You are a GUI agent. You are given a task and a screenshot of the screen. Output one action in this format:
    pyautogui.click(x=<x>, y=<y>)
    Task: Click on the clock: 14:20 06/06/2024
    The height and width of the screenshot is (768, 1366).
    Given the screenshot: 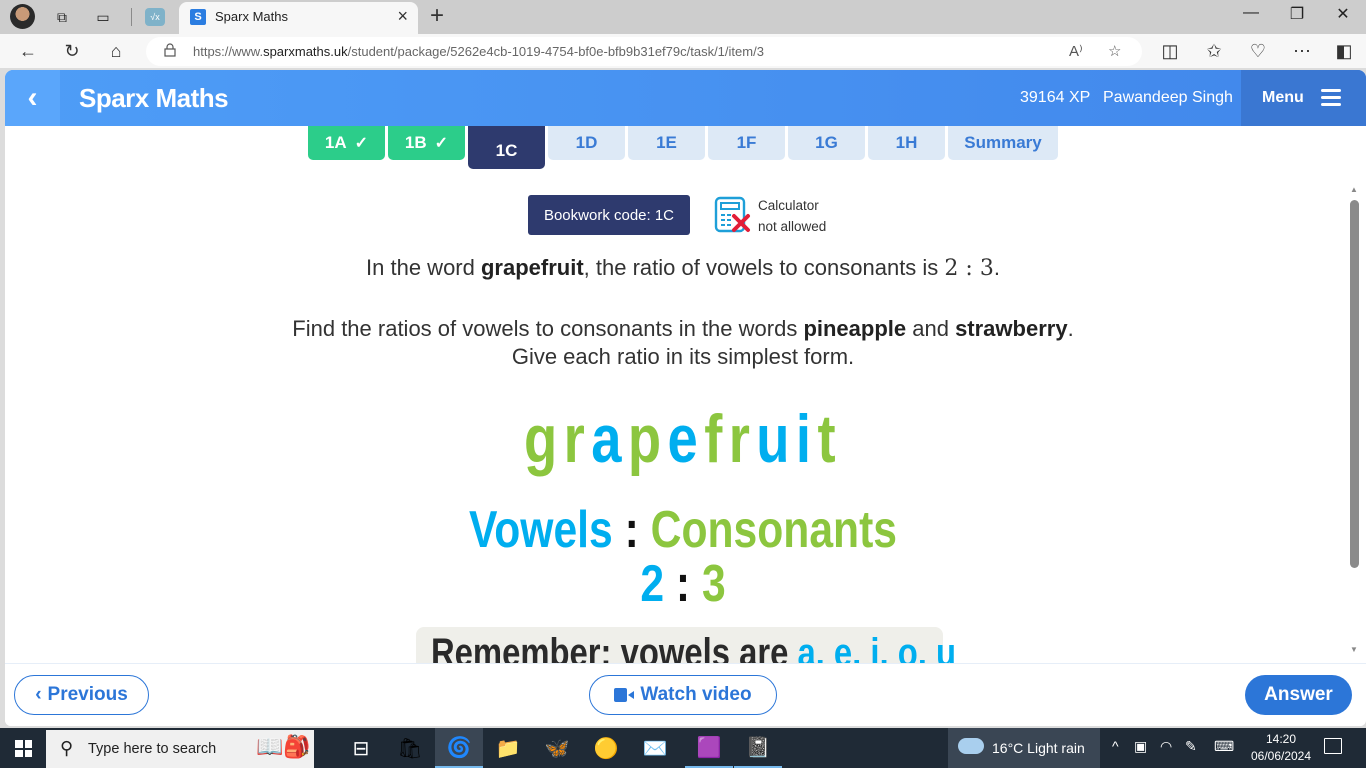 What is the action you would take?
    pyautogui.click(x=1281, y=748)
    